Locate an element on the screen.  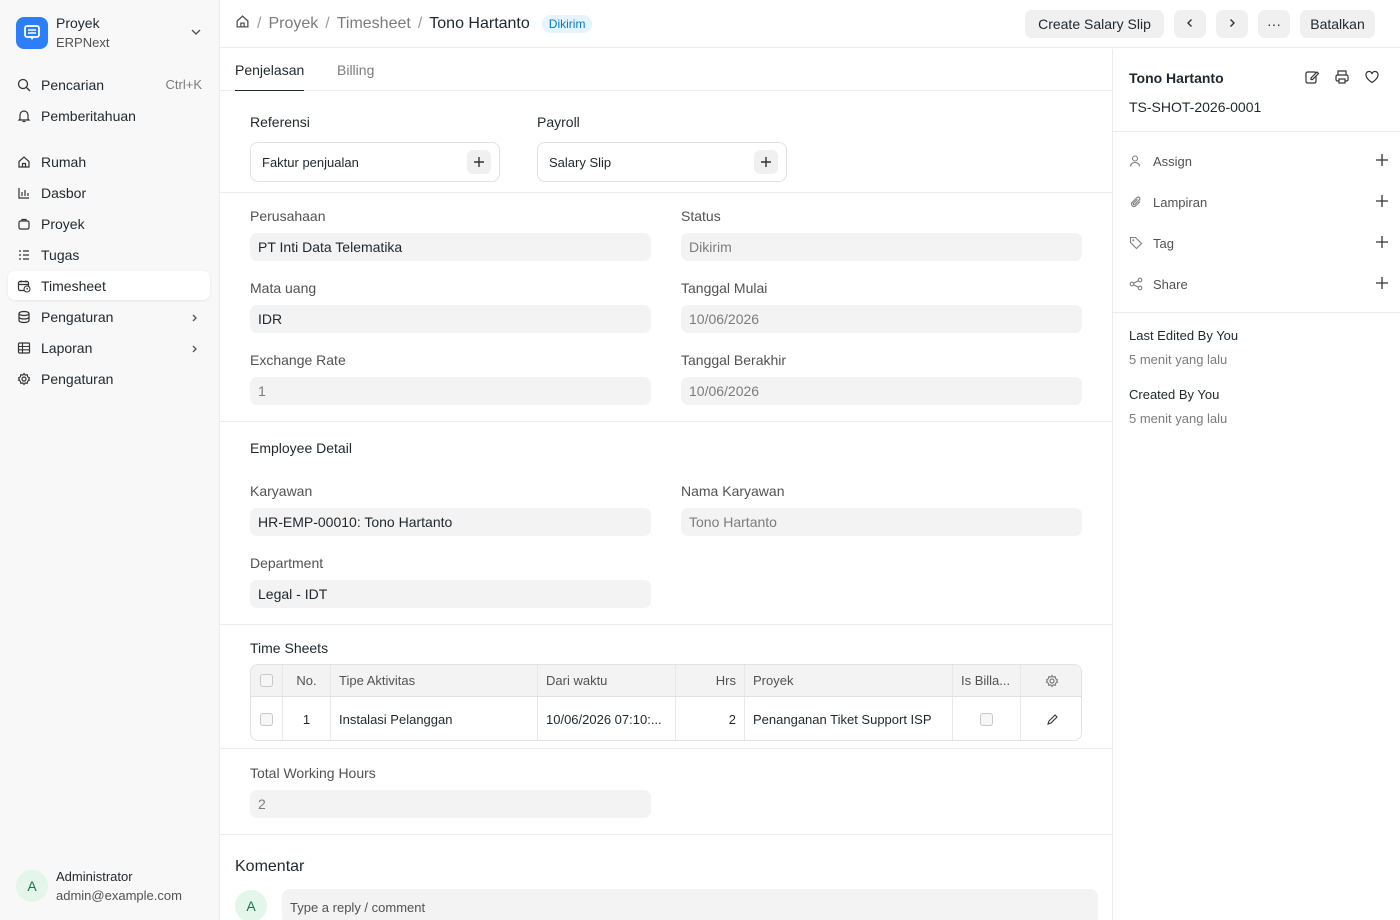
avatar: A is located at coordinates (251, 905).